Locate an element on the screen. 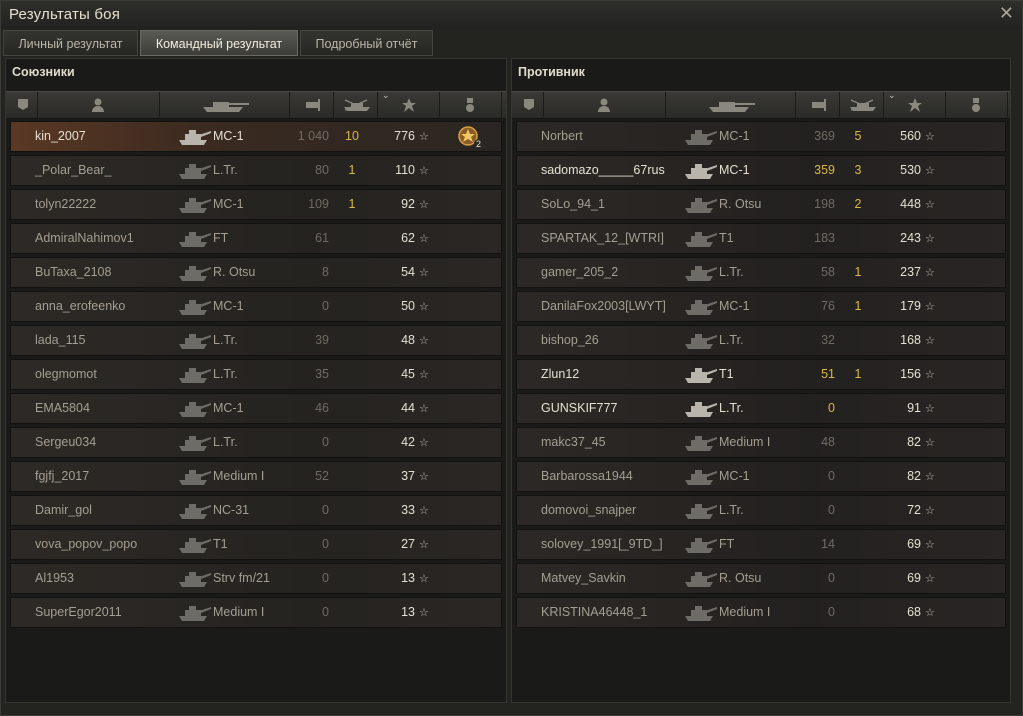 This screenshot has width=1023, height=716. player-row: domovoi_snajper L.Tr. 0 72 ☆ is located at coordinates (761, 510).